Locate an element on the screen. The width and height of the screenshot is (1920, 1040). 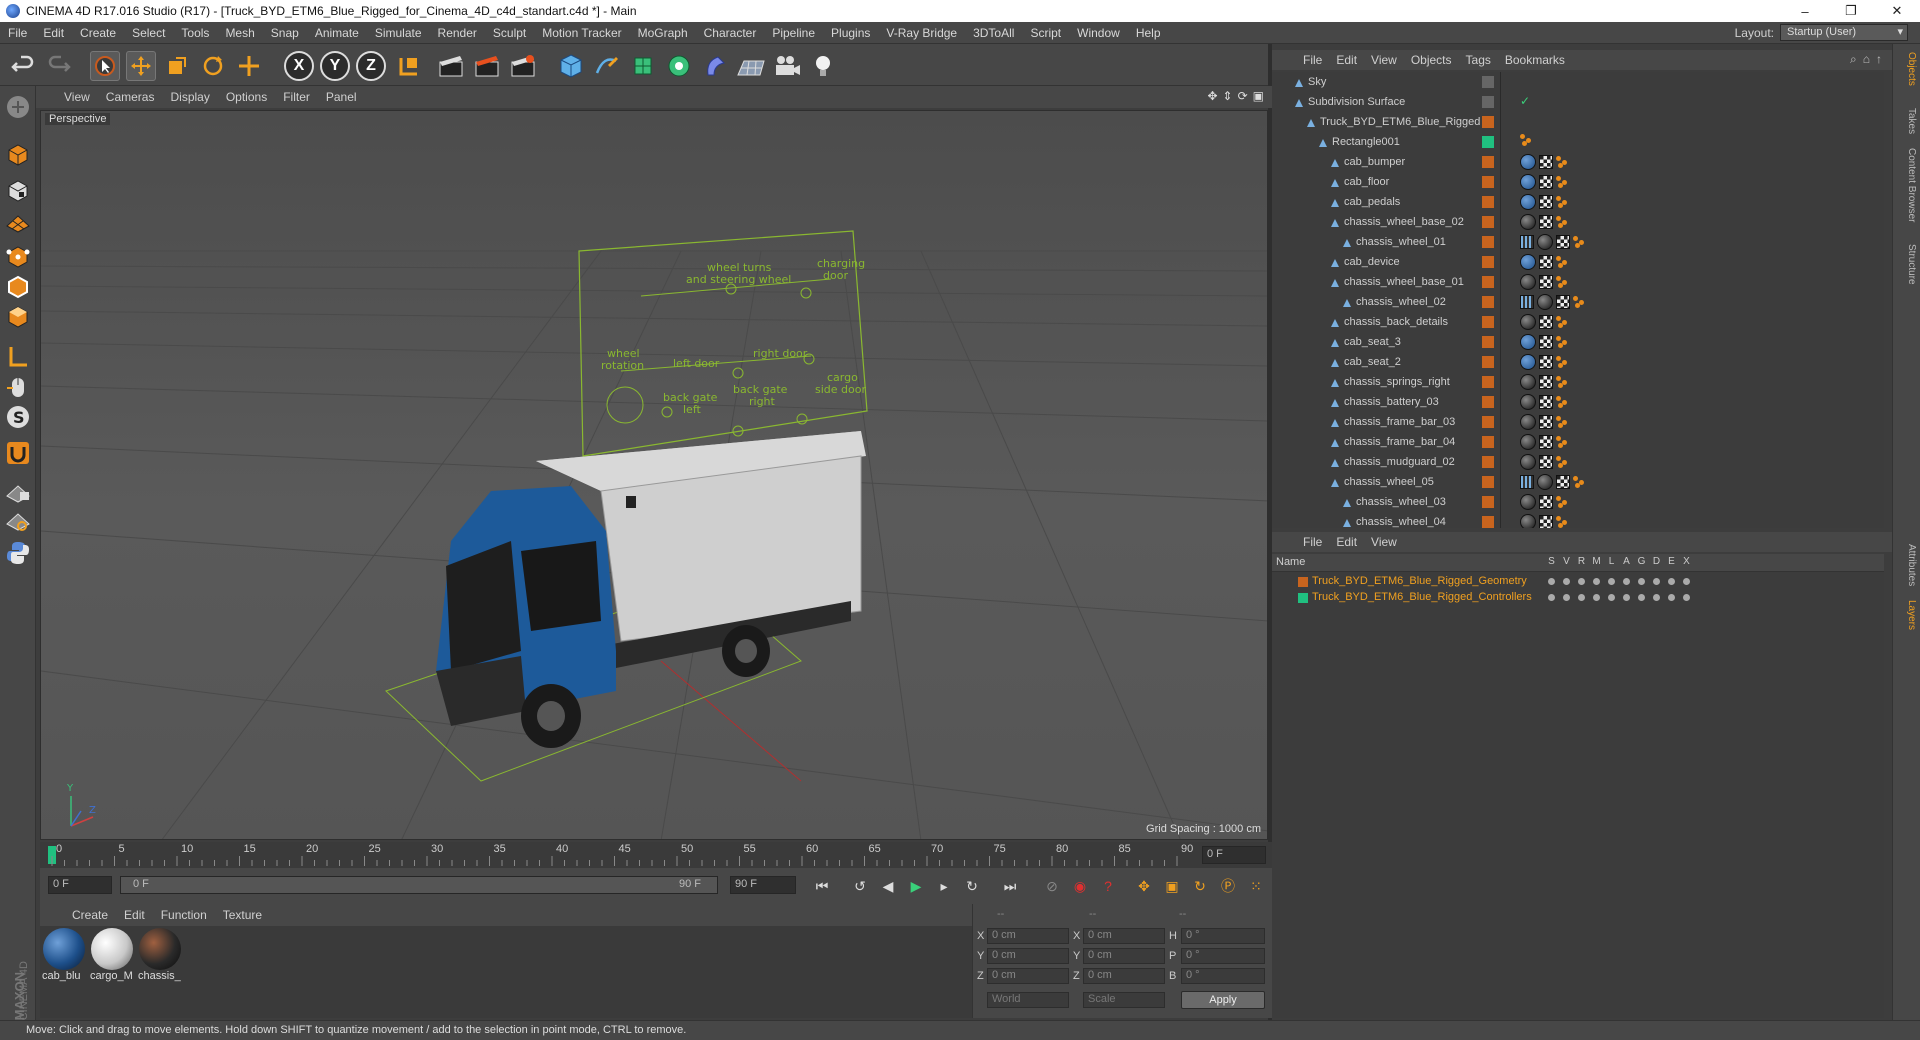
position-y-field: 0 cm is located at coordinates (1028, 956).